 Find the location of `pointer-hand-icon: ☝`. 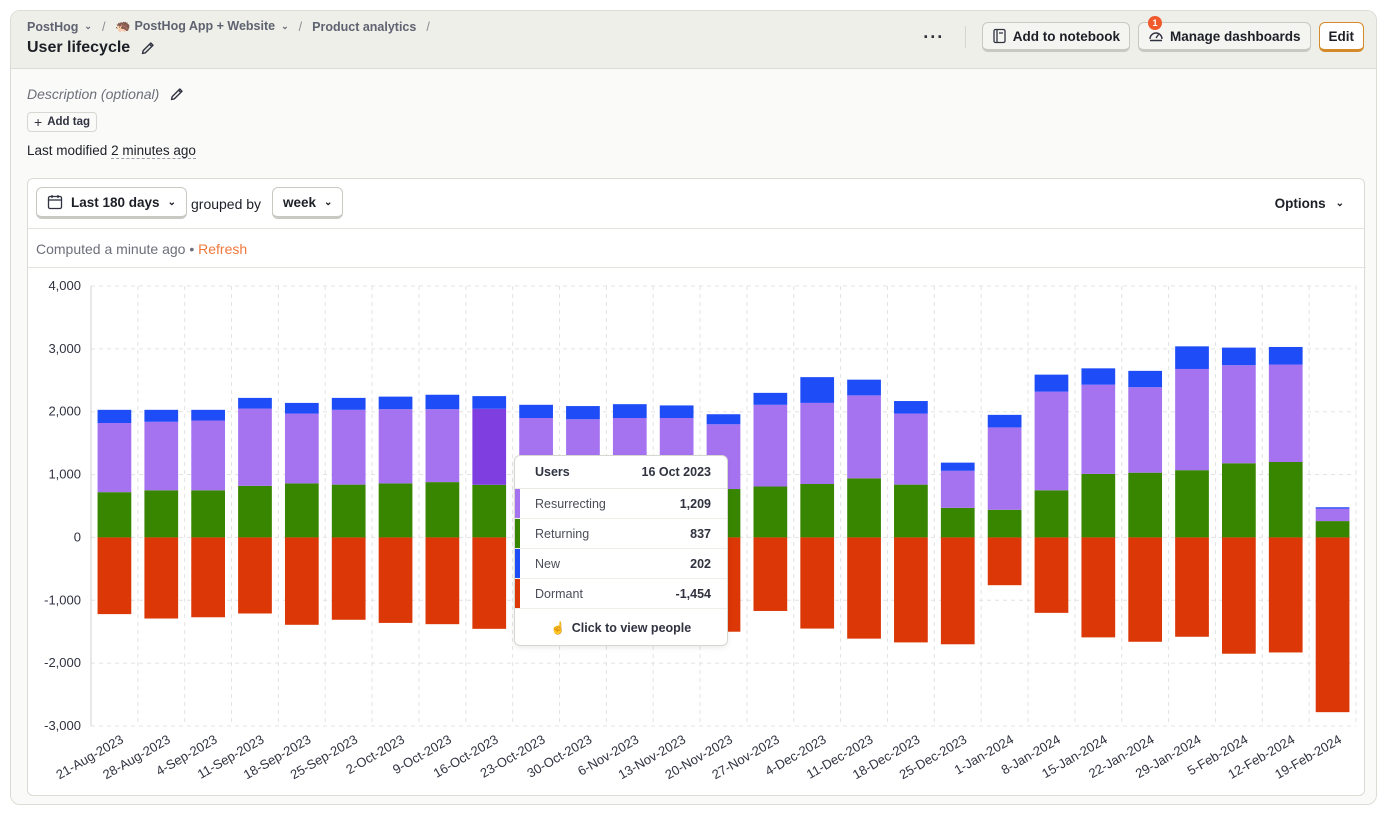

pointer-hand-icon: ☝ is located at coordinates (558, 628).